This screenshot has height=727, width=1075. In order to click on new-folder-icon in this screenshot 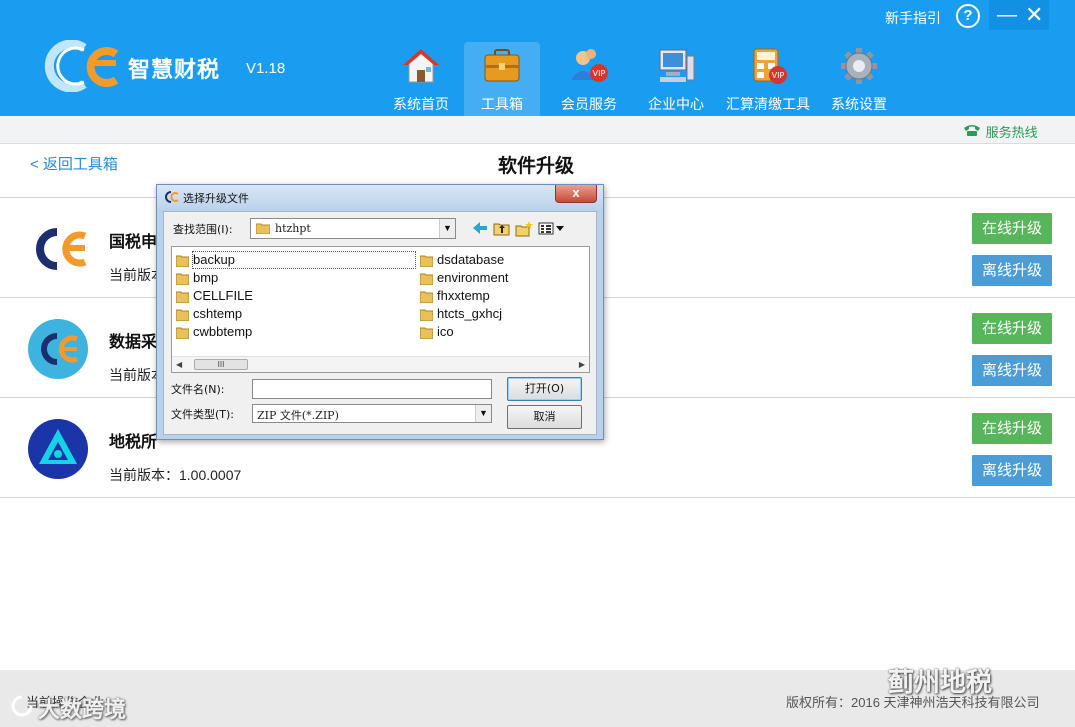, I will do `click(524, 228)`.